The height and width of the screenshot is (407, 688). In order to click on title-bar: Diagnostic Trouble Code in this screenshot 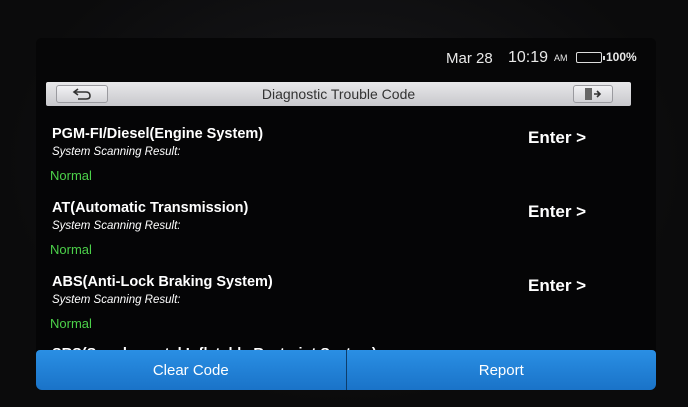, I will do `click(338, 94)`.